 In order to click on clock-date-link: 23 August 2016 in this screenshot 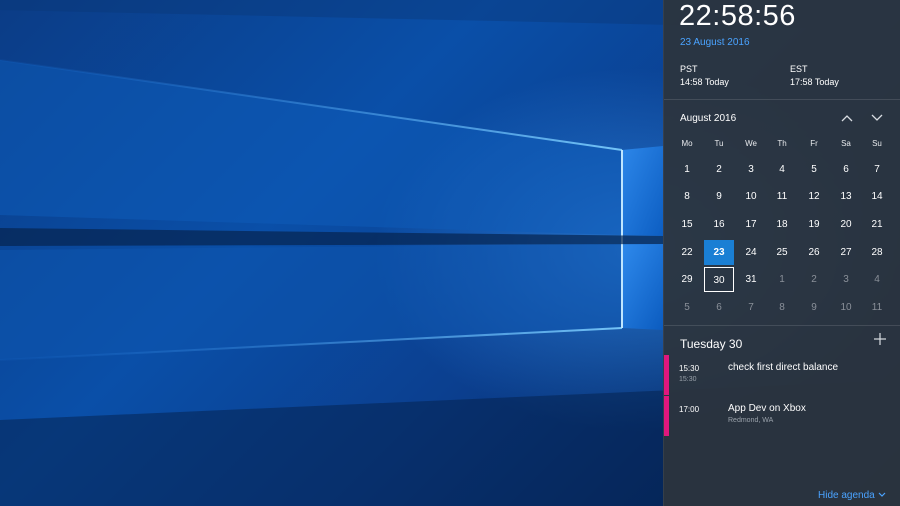, I will do `click(715, 42)`.